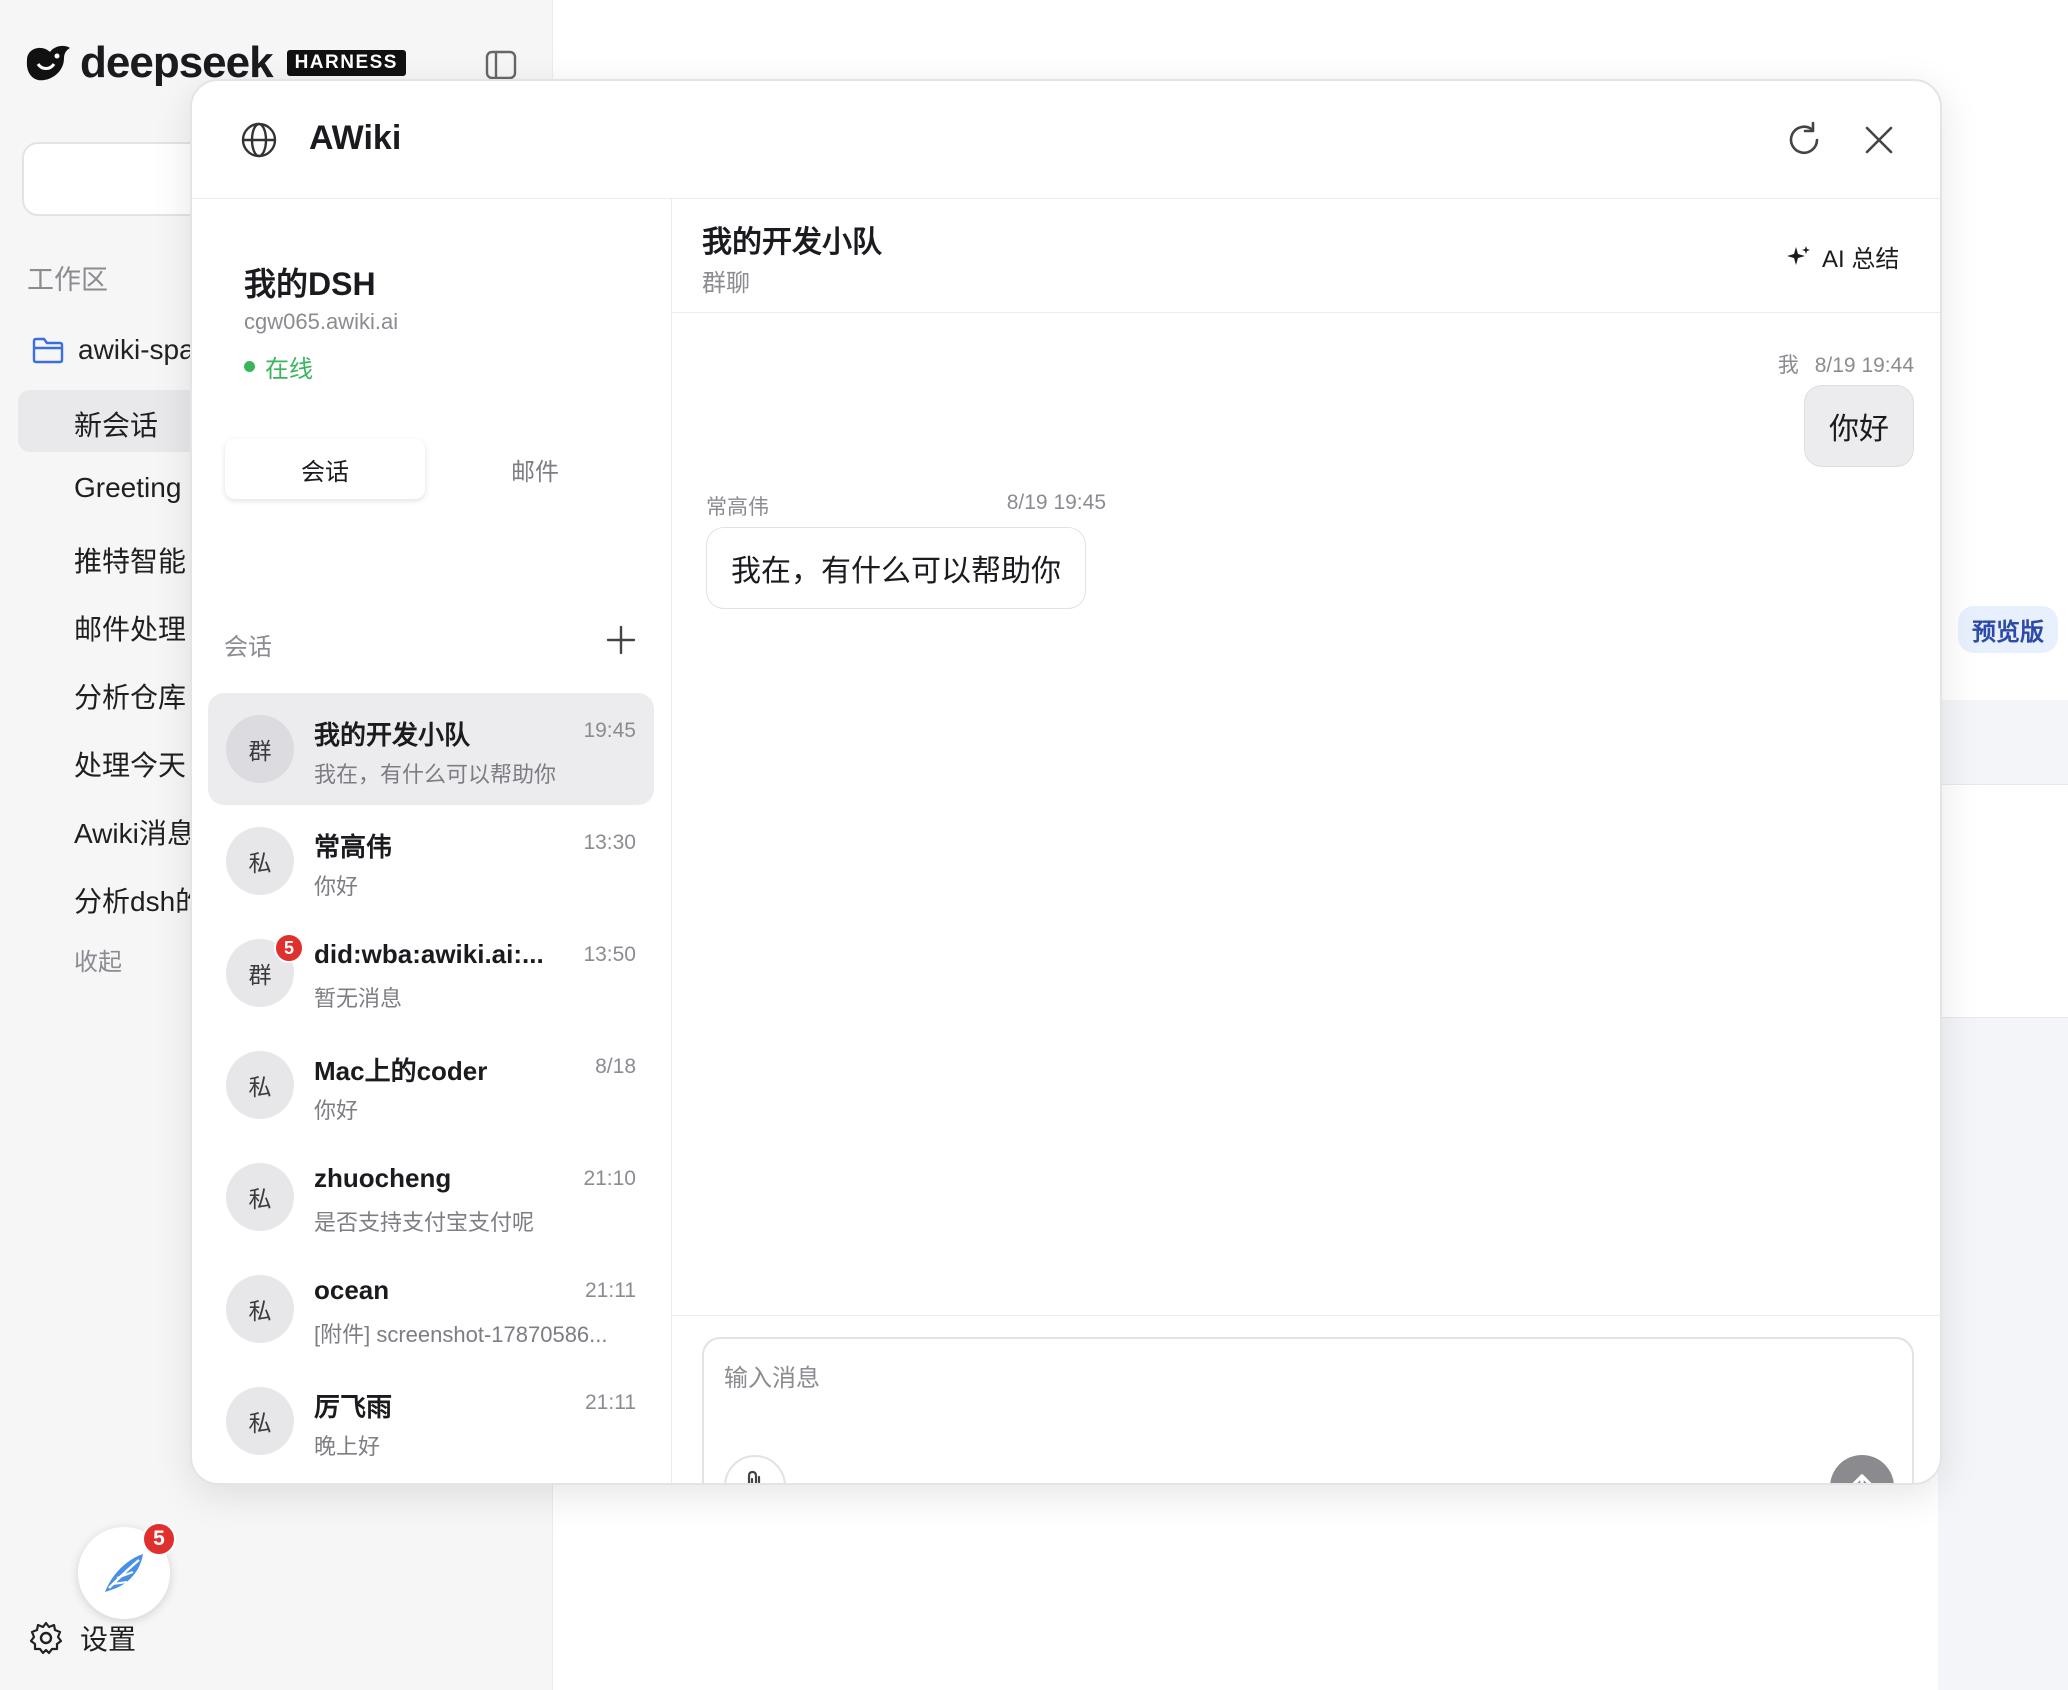 This screenshot has width=2068, height=1690. What do you see at coordinates (289, 369) in the screenshot?
I see `status-text: 在线` at bounding box center [289, 369].